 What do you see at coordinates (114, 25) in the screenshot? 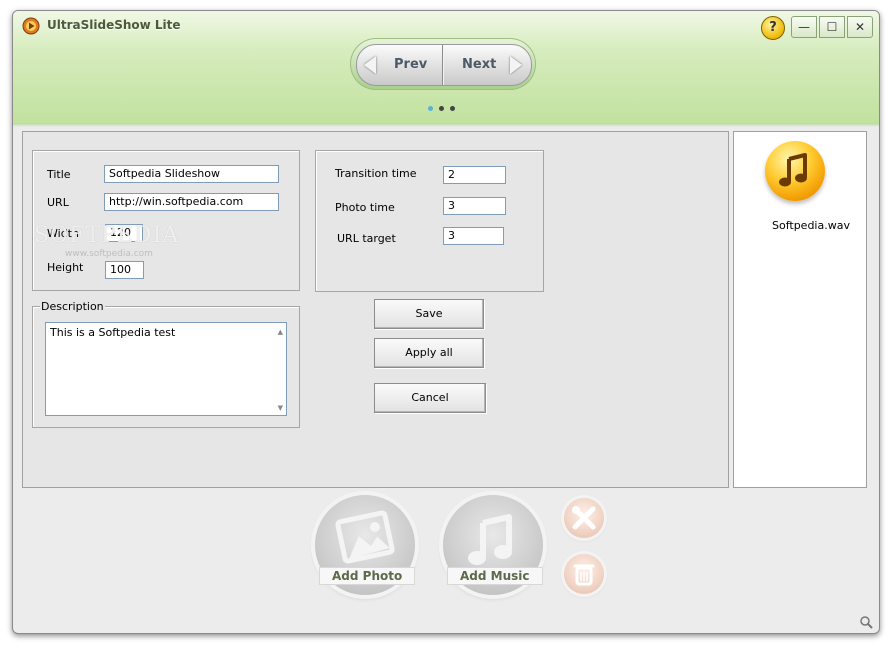
I see `window-title: UltraSlideShow Lite` at bounding box center [114, 25].